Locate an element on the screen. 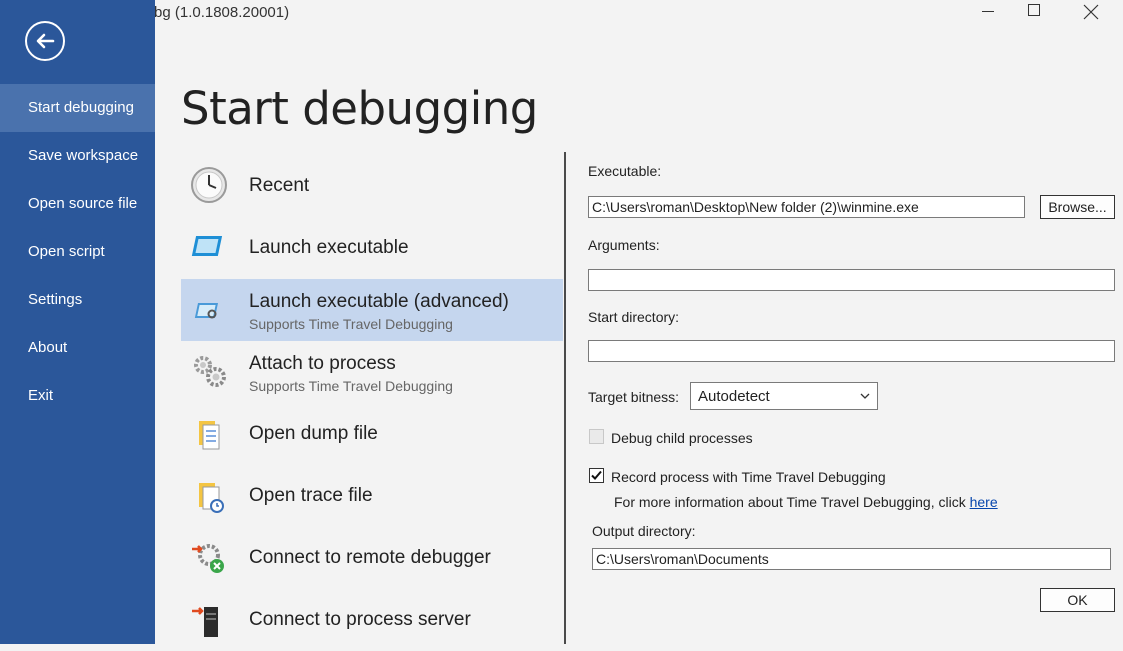  clock-icon is located at coordinates (209, 185).